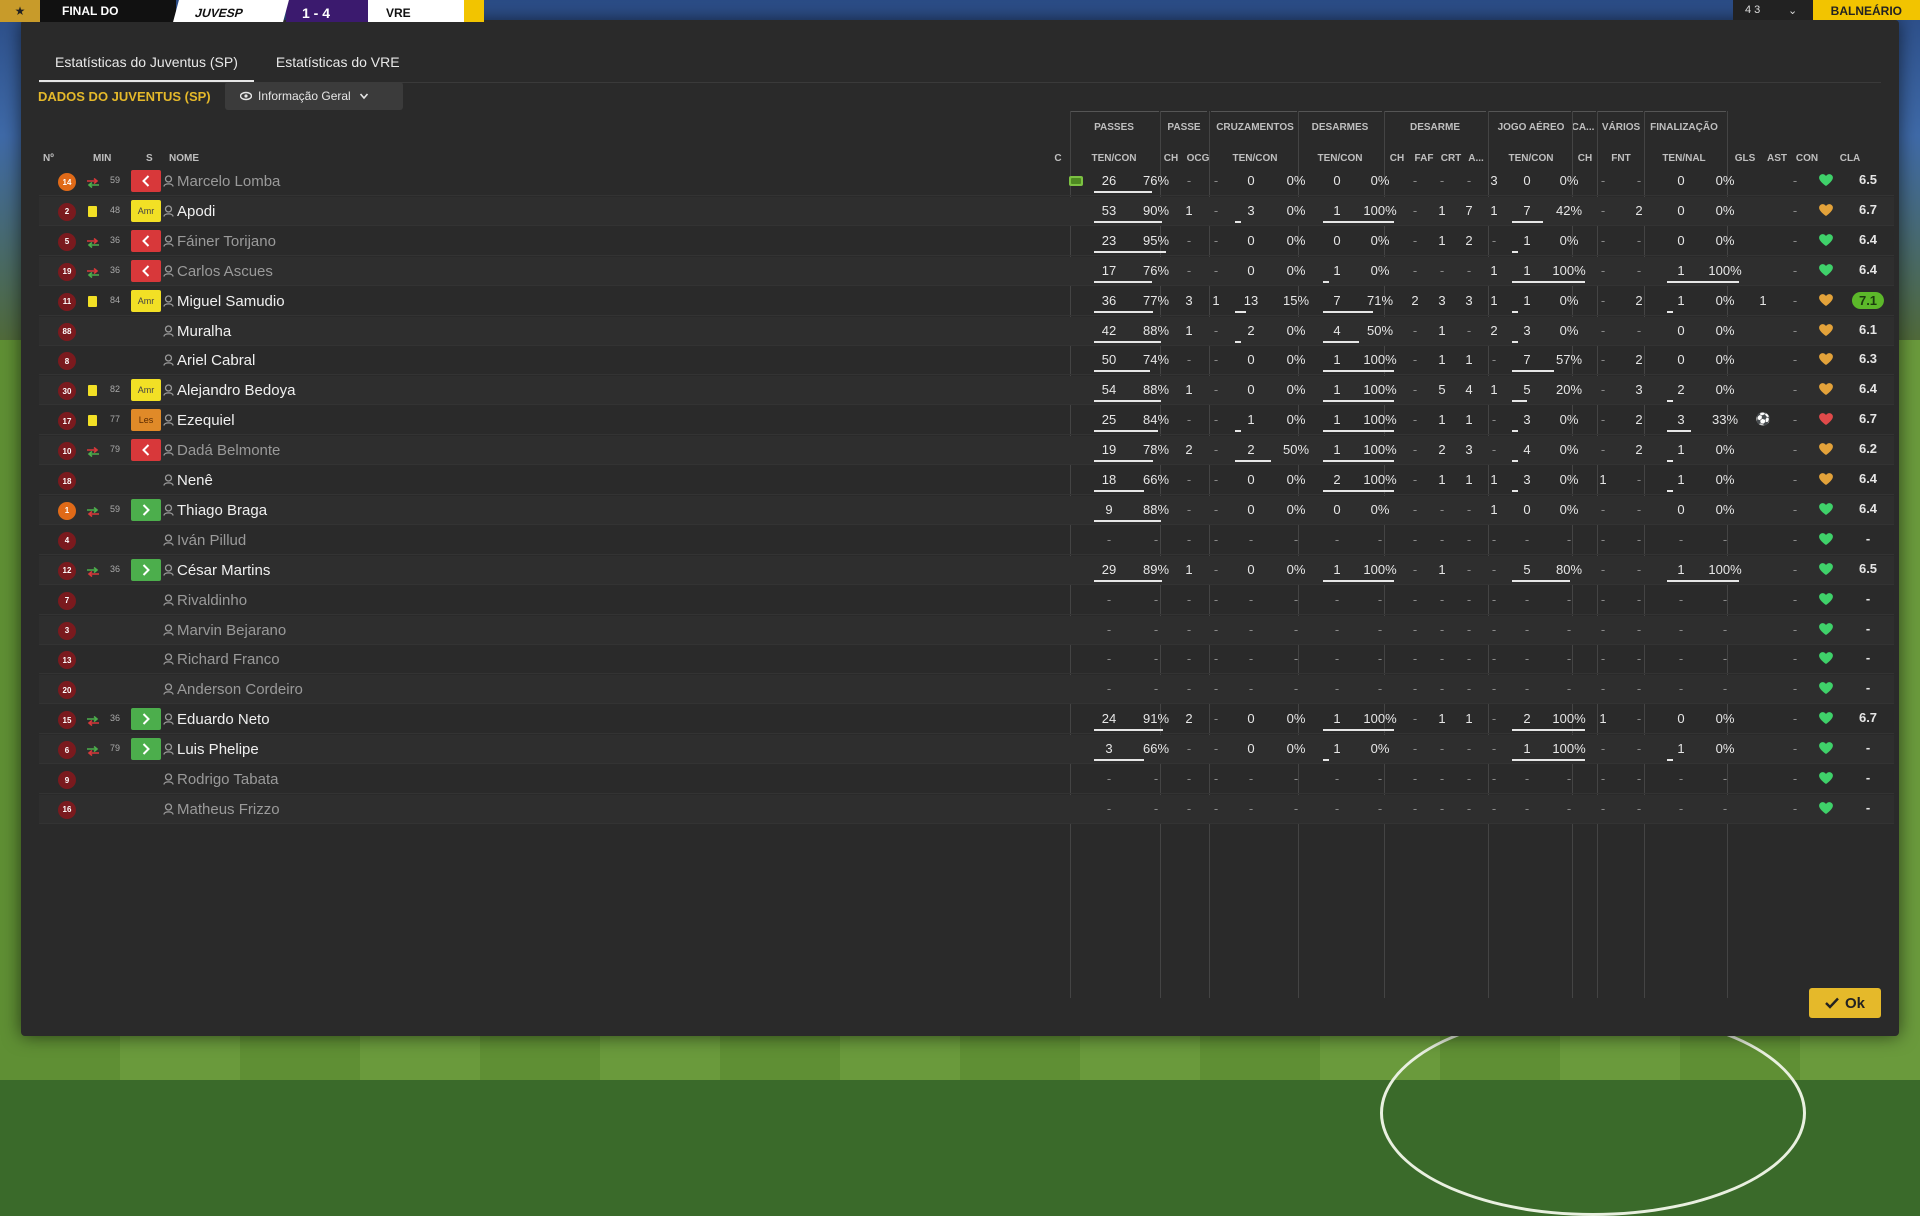 This screenshot has height=1216, width=1920. Describe the element at coordinates (1868, 179) in the screenshot. I see `player-rating: 6.5` at that location.